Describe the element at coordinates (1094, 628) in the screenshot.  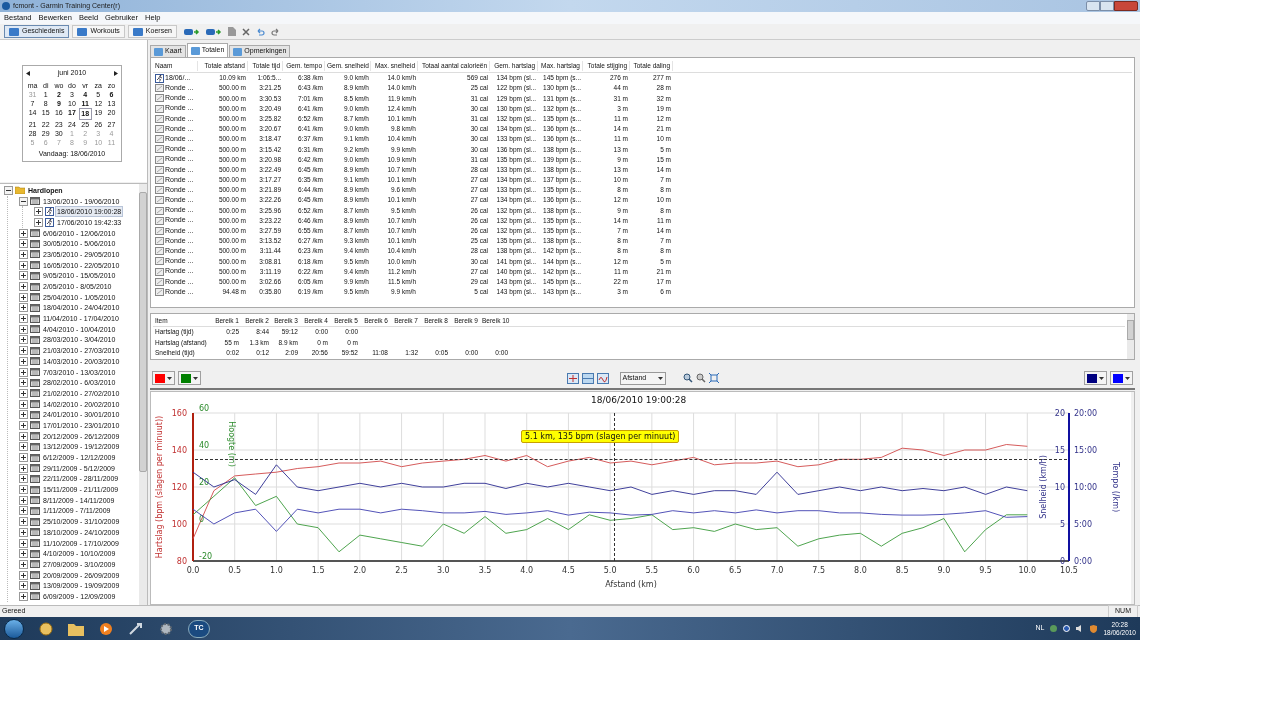
I see `shield-icon` at that location.